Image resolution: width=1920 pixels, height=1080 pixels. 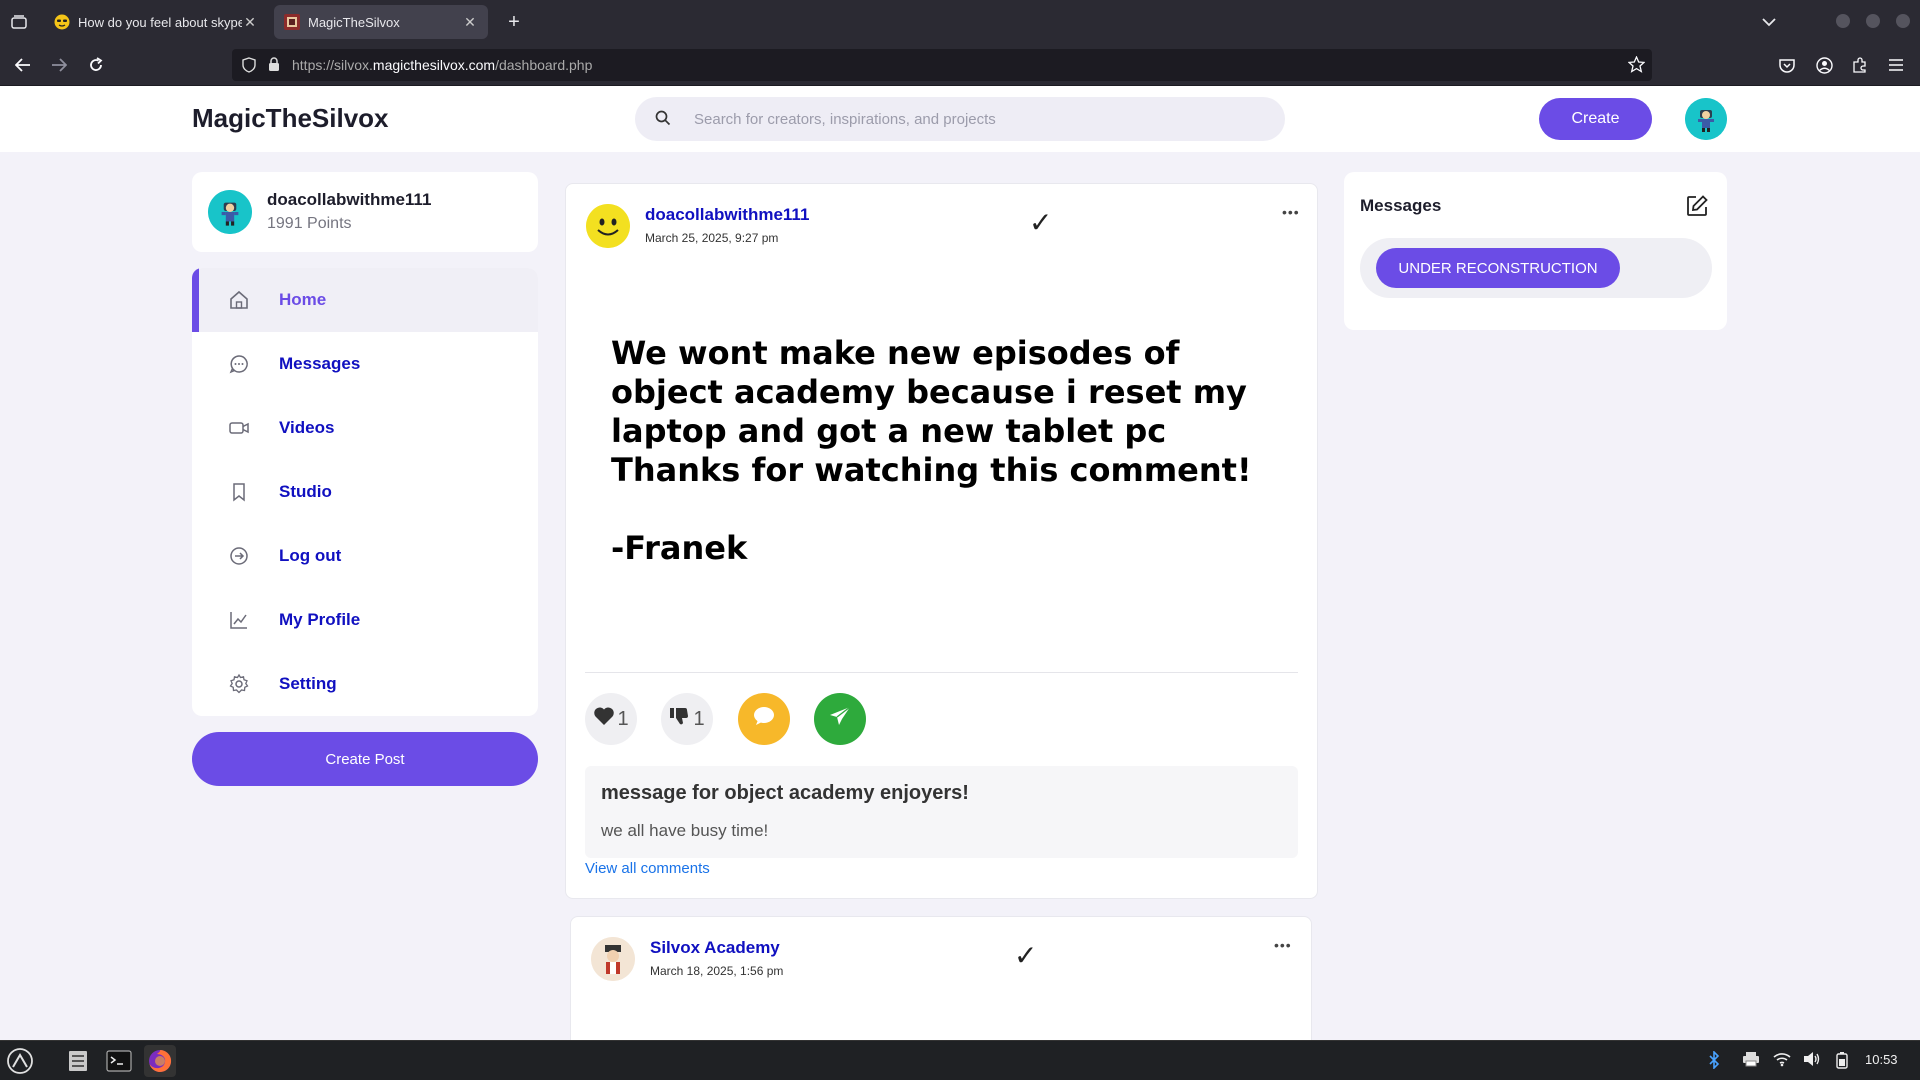 What do you see at coordinates (307, 427) in the screenshot?
I see `sidebar-item-label: Videos` at bounding box center [307, 427].